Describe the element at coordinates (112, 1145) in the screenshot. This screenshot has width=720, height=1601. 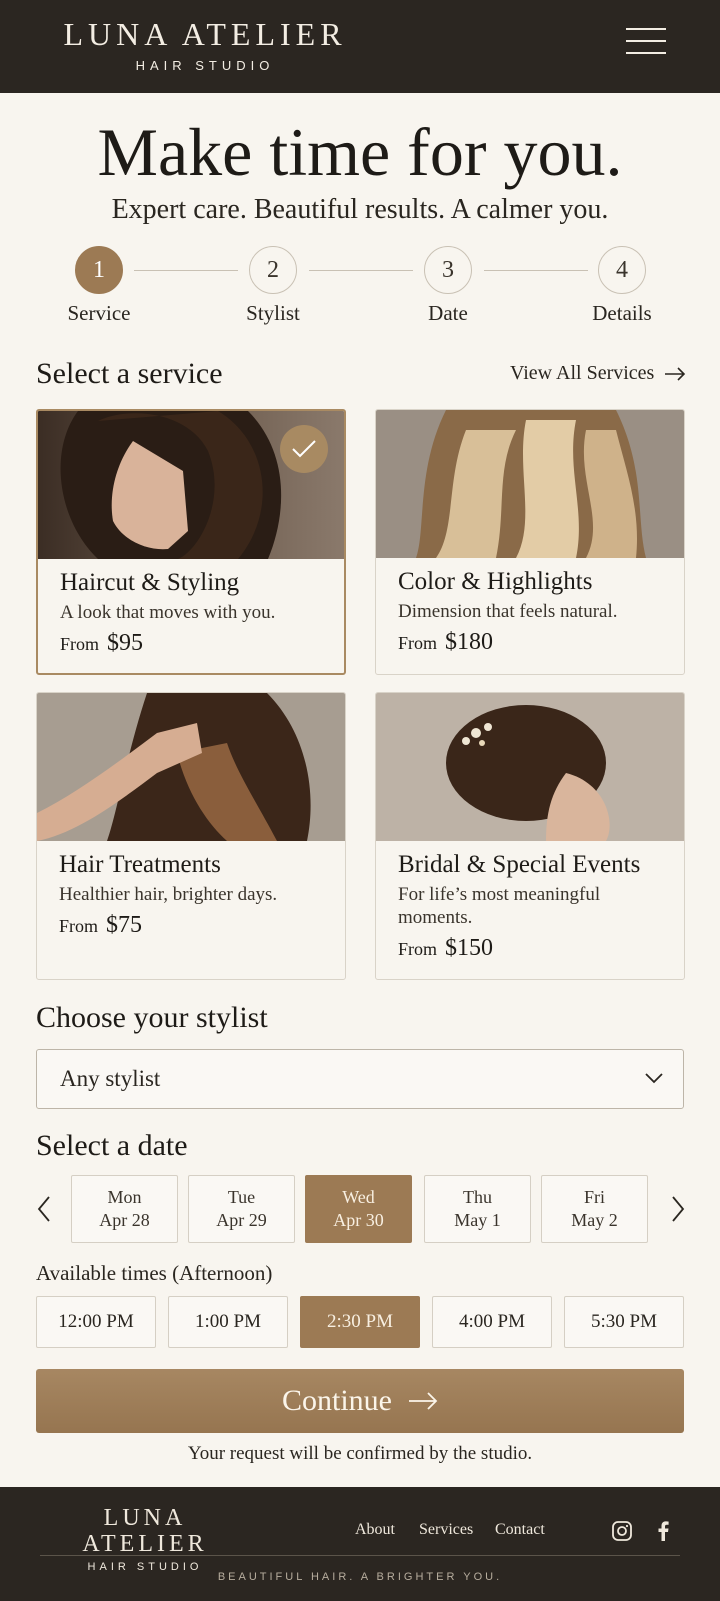
I see `date-title: Select a date` at that location.